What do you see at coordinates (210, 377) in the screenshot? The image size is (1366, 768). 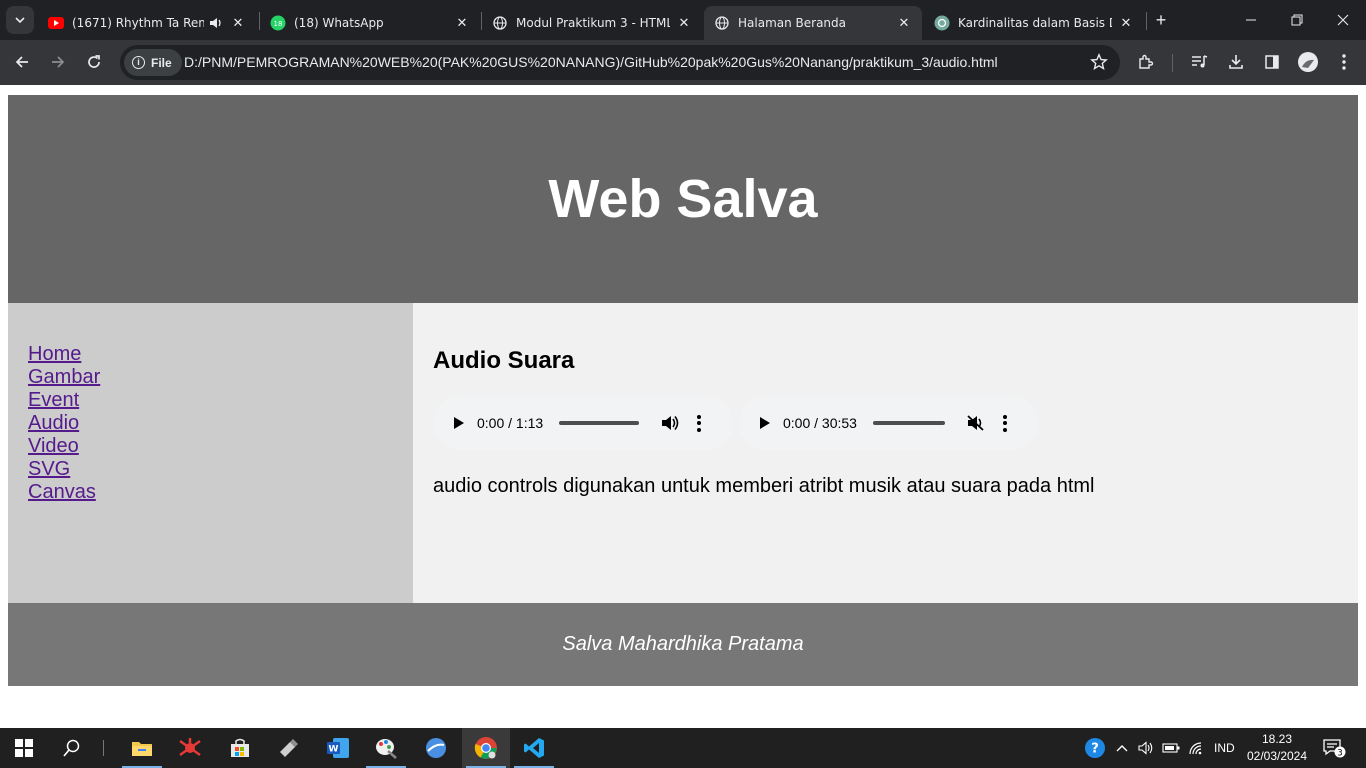 I see `nav-link-gambar: Gambar` at bounding box center [210, 377].